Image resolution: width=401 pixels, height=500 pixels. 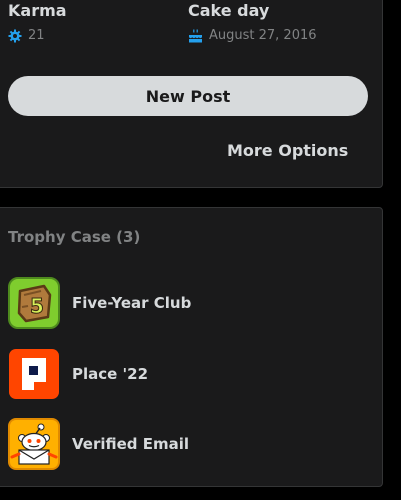 What do you see at coordinates (34, 374) in the screenshot?
I see `place-22-icon` at bounding box center [34, 374].